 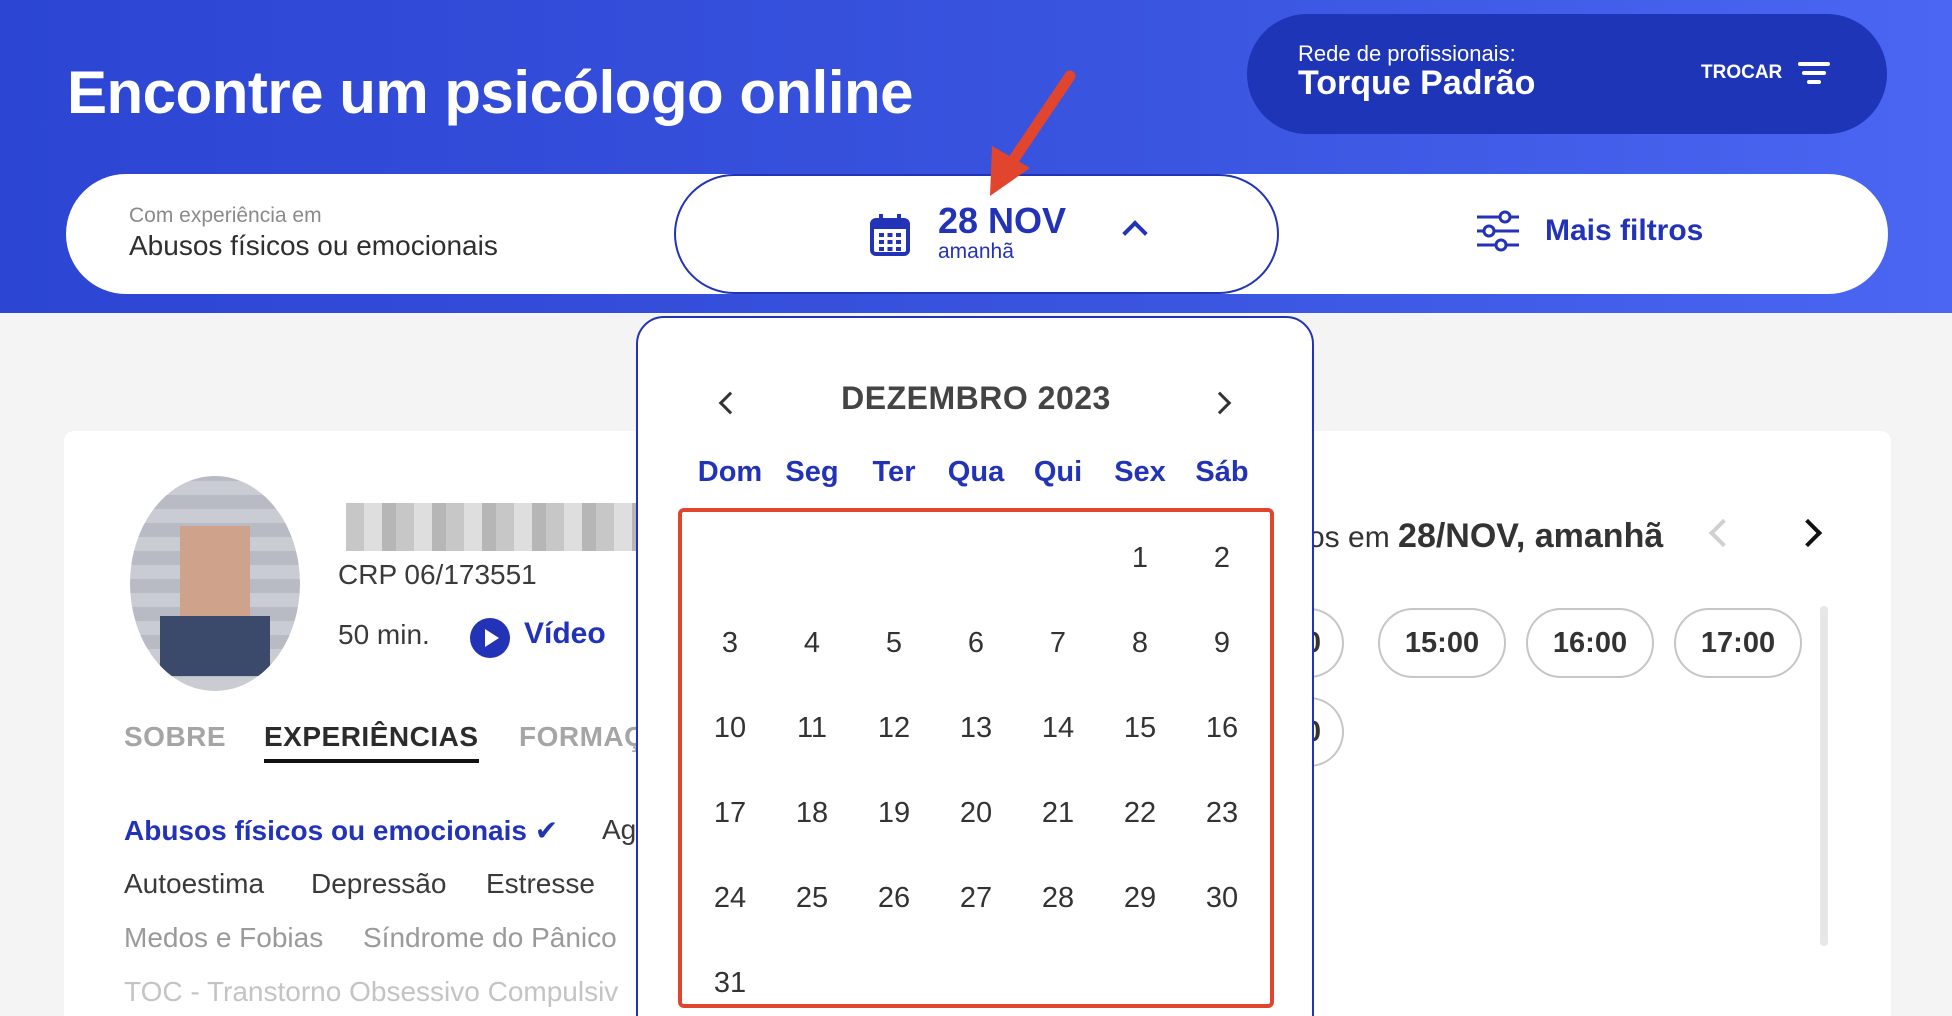 What do you see at coordinates (1140, 643) in the screenshot?
I see `calendar-day: 8` at bounding box center [1140, 643].